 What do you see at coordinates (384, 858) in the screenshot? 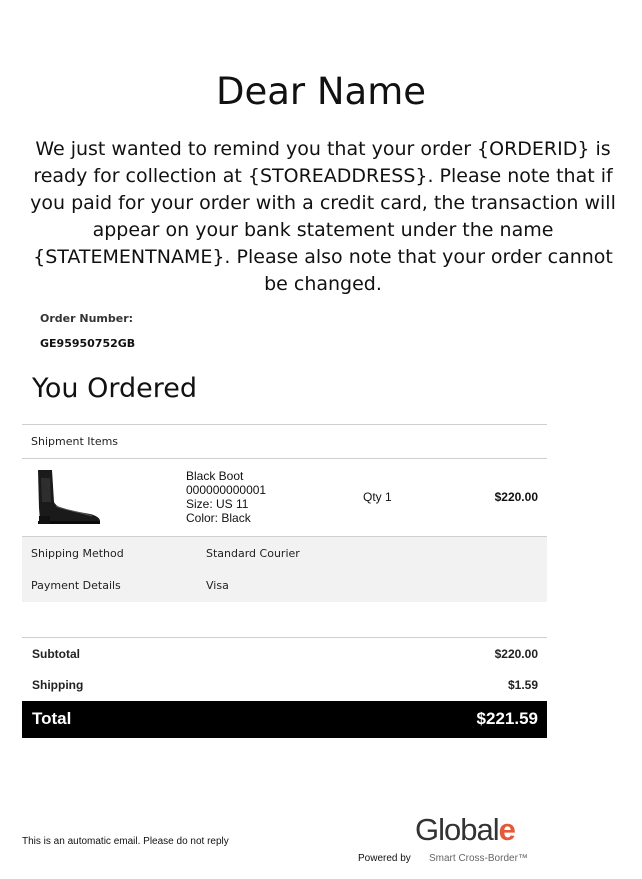
I see `powered-by-label: Powered by` at bounding box center [384, 858].